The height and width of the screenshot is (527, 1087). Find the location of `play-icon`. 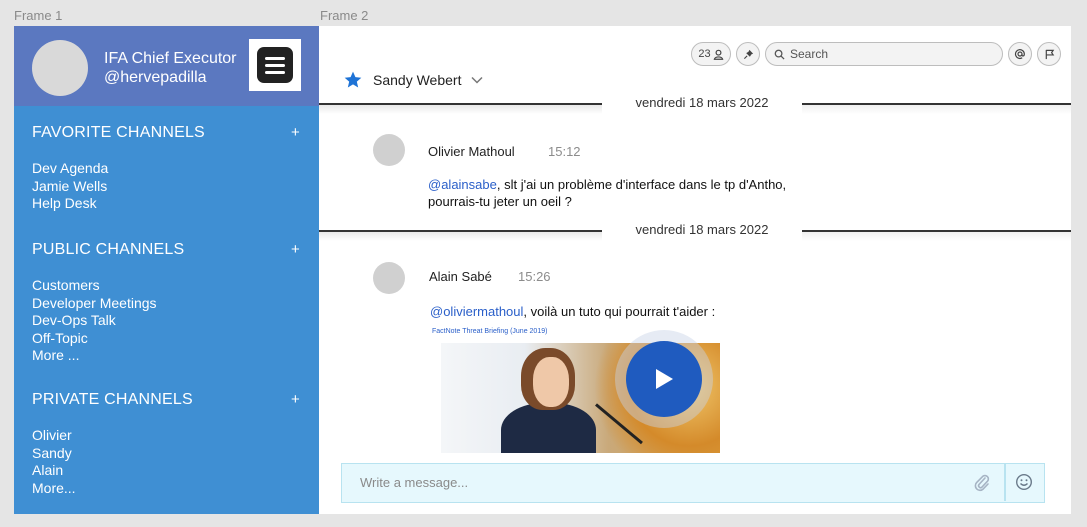

play-icon is located at coordinates (664, 379).